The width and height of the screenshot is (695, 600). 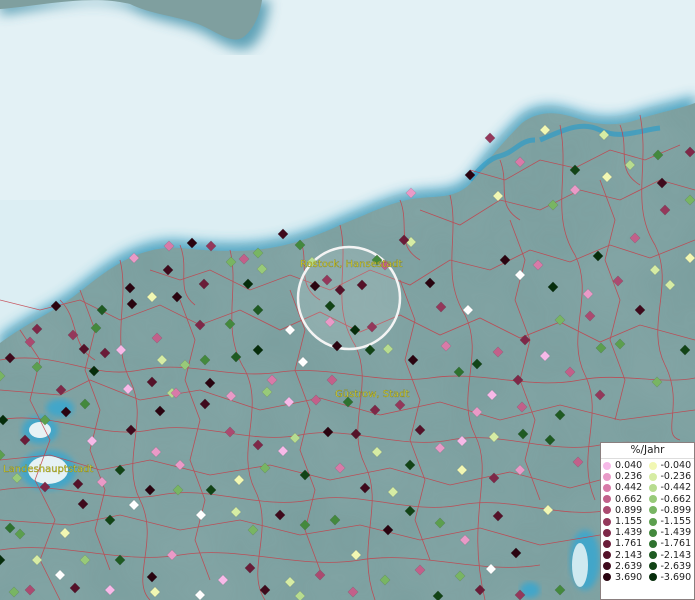 I want to click on legend-row: -0.442, so click(x=671, y=488).